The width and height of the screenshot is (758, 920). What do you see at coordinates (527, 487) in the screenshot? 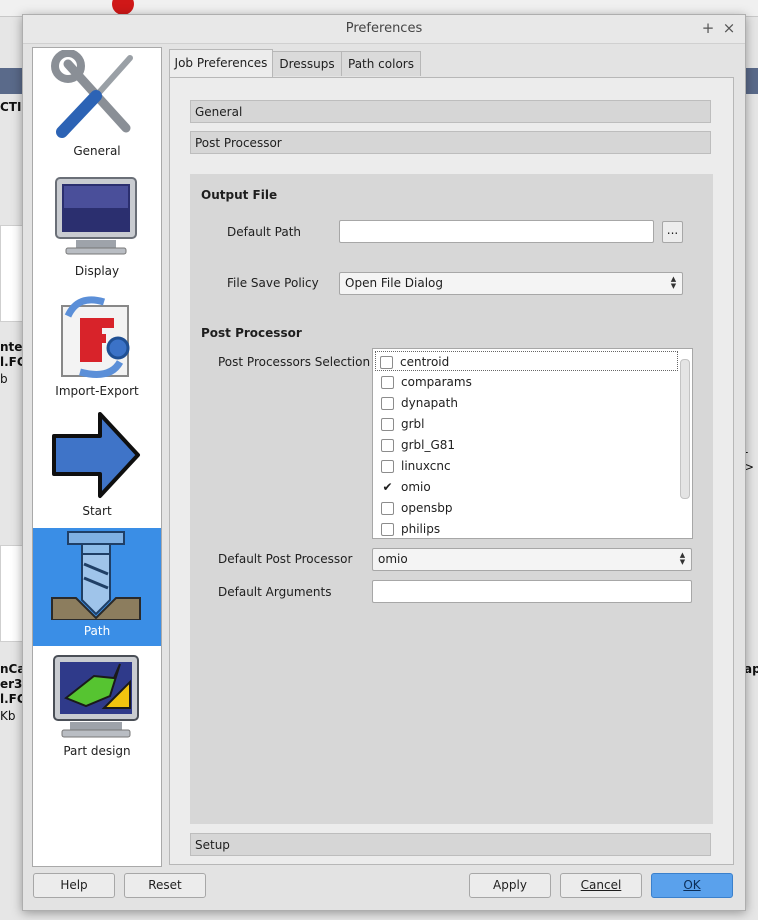
I see `list-item-omio: ✔ omio` at bounding box center [527, 487].